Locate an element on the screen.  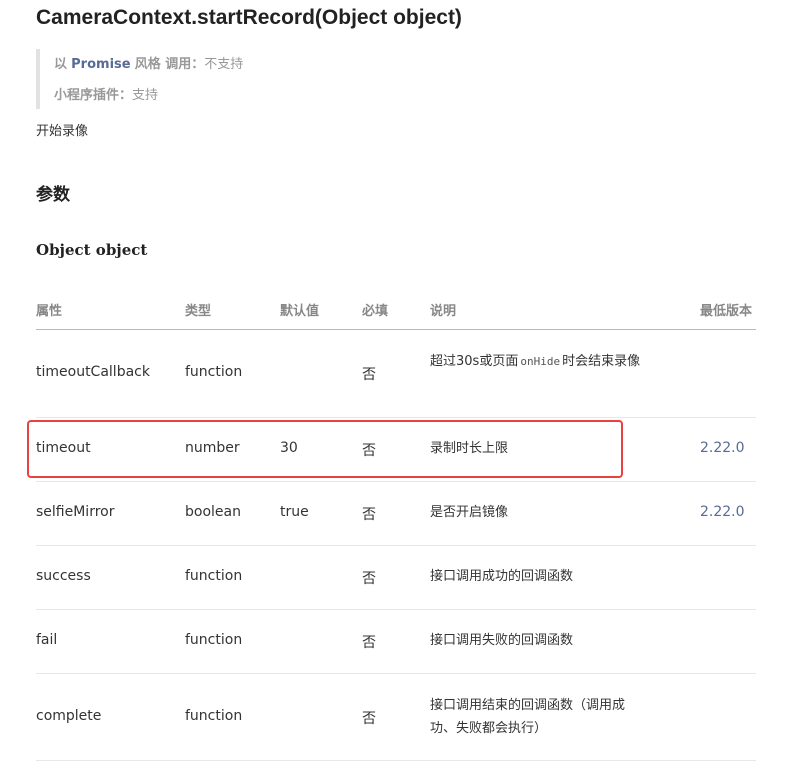
cell-type: boolean is located at coordinates (213, 512).